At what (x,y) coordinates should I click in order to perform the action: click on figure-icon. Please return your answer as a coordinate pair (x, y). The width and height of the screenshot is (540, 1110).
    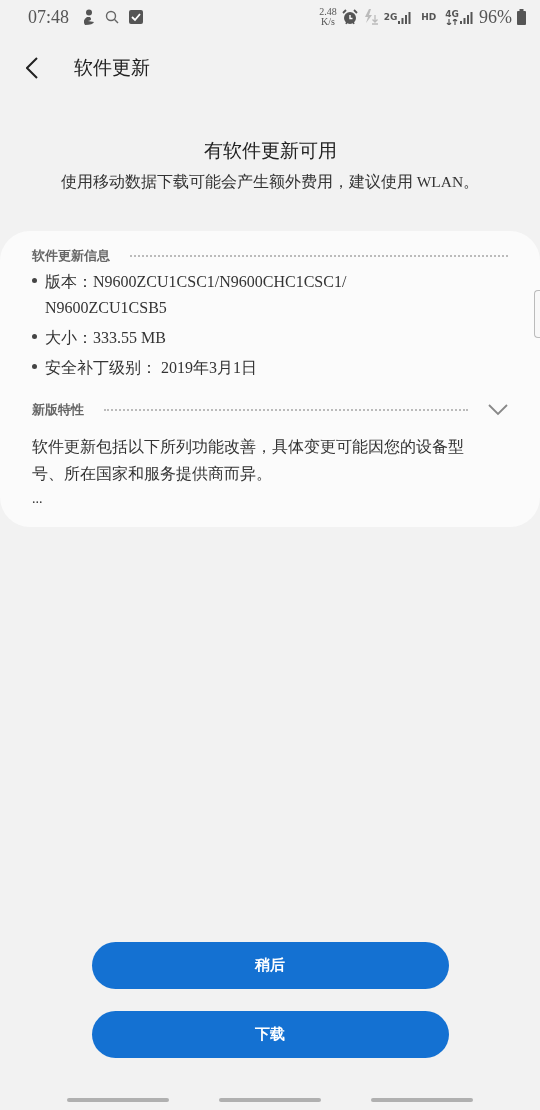
    Looking at the image, I should click on (88, 17).